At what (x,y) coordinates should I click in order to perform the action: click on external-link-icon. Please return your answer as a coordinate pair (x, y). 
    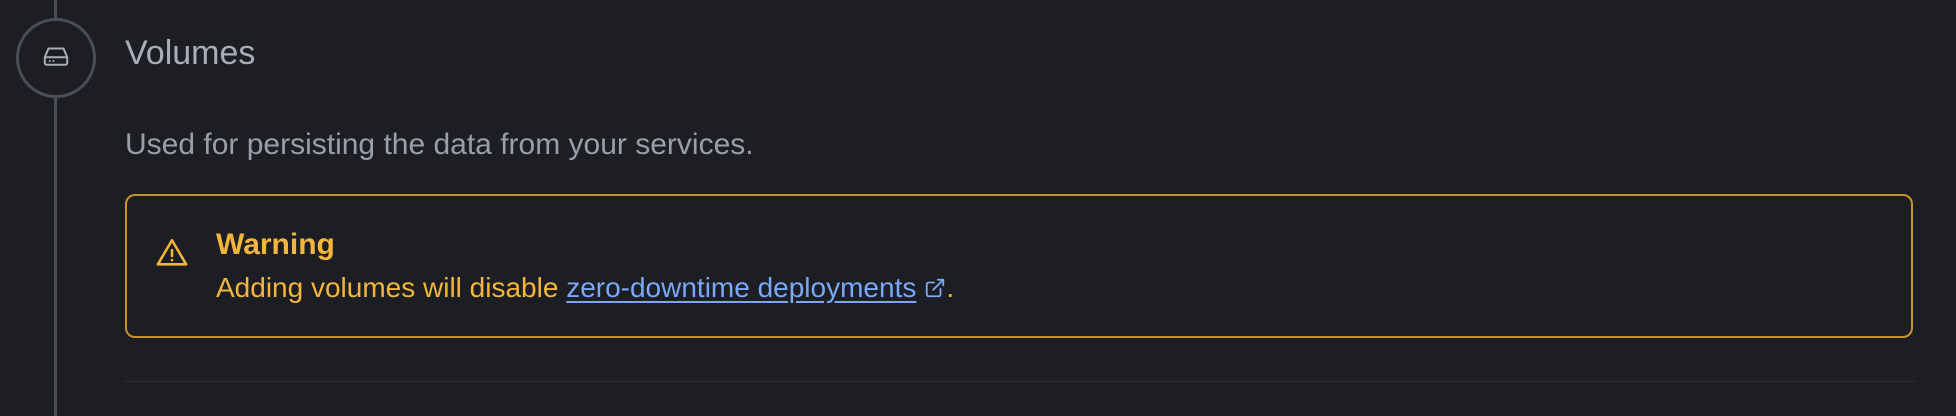
    Looking at the image, I should click on (935, 288).